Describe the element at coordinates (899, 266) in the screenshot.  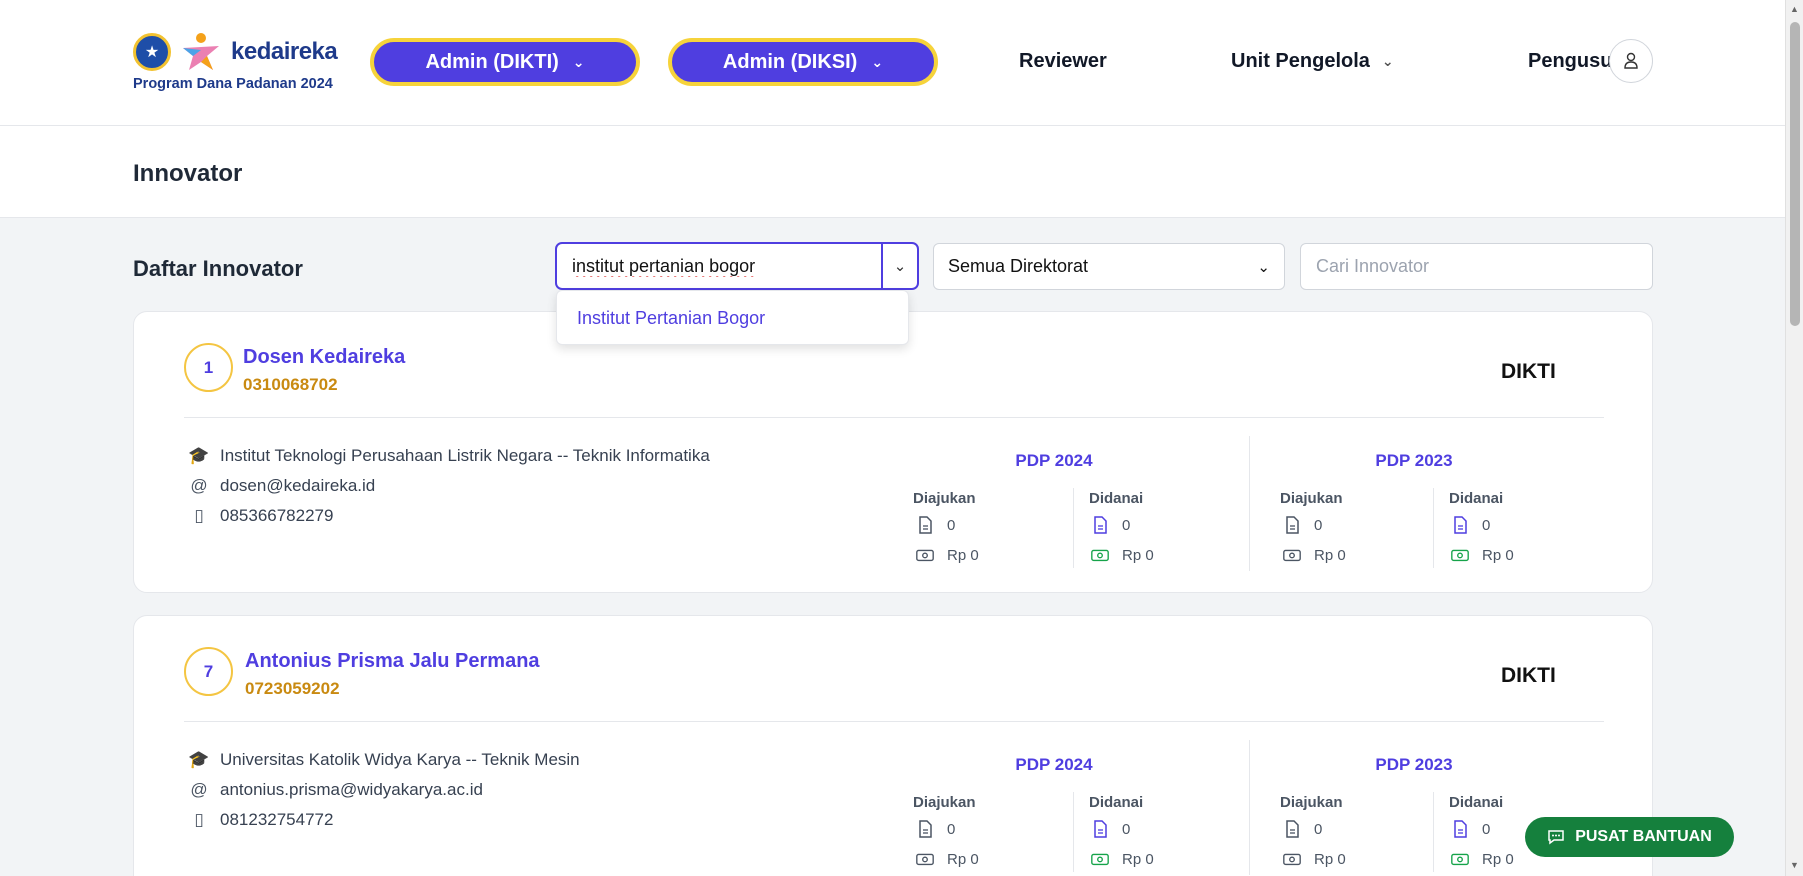
I see `institution-dropdown-toggle: ⌄` at that location.